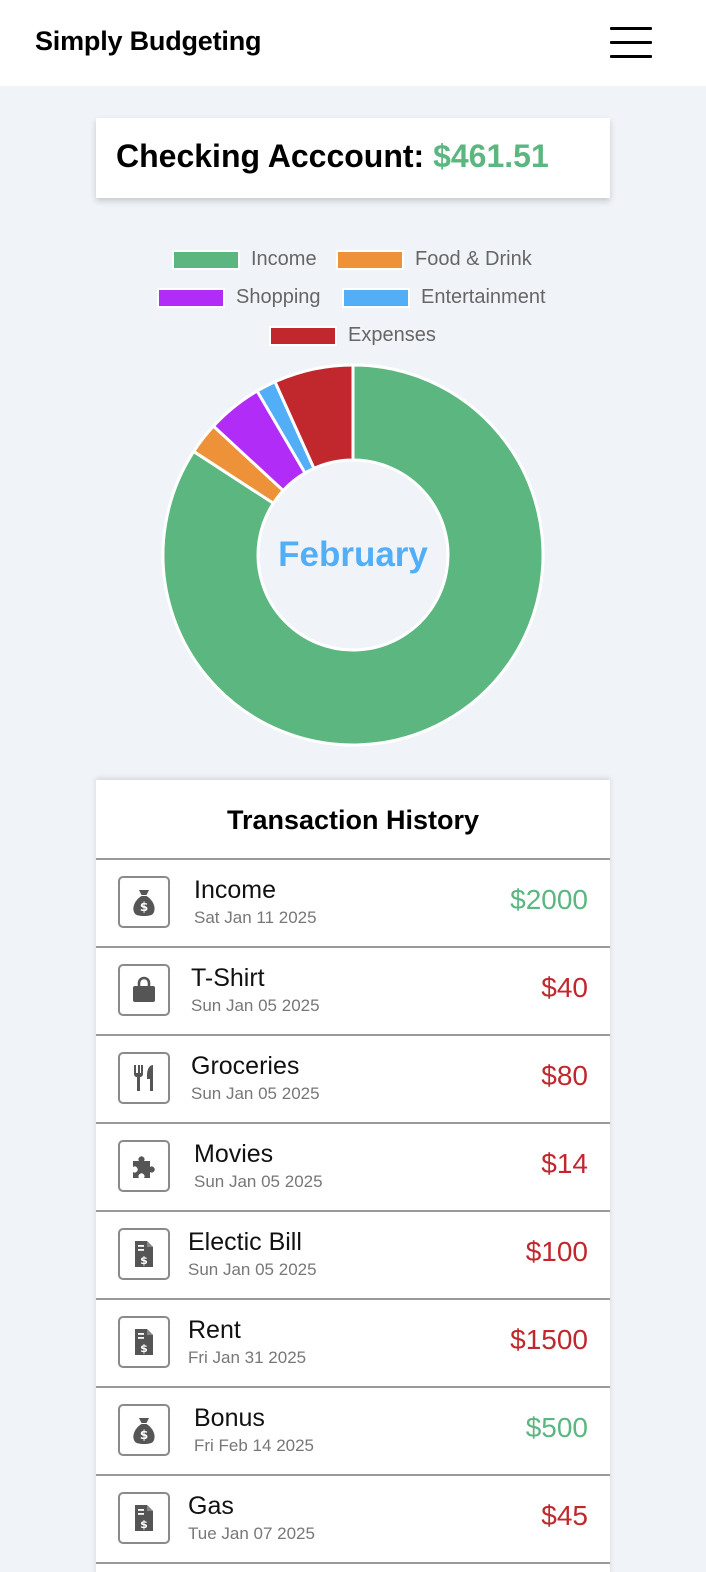 The width and height of the screenshot is (706, 1572). What do you see at coordinates (245, 1066) in the screenshot?
I see `transaction-name: Groceries` at bounding box center [245, 1066].